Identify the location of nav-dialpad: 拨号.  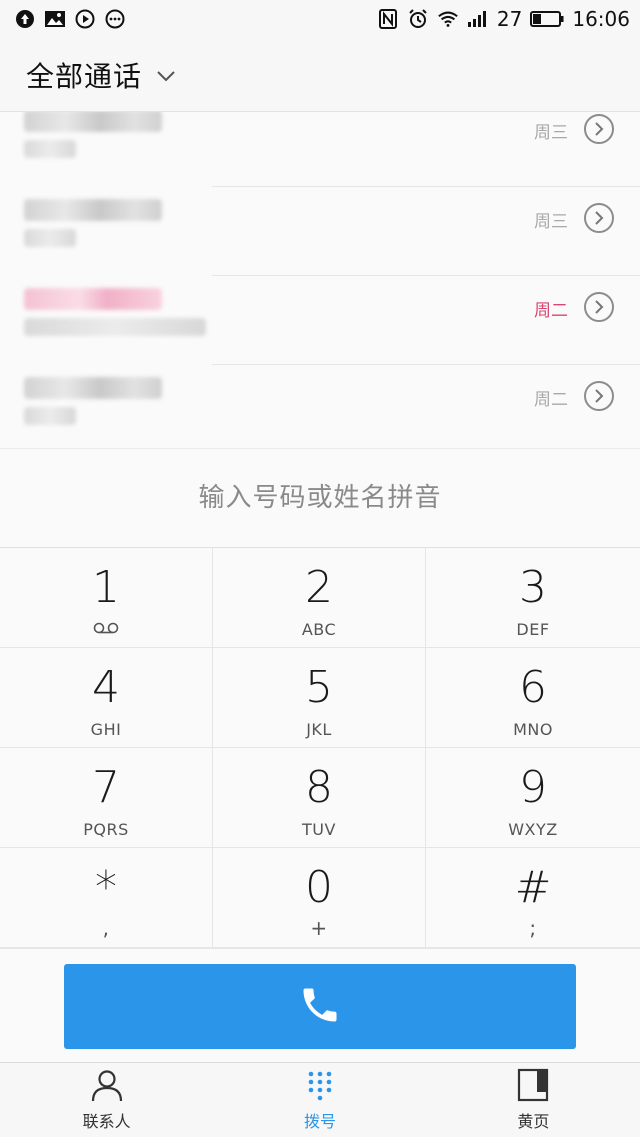
(319, 1100).